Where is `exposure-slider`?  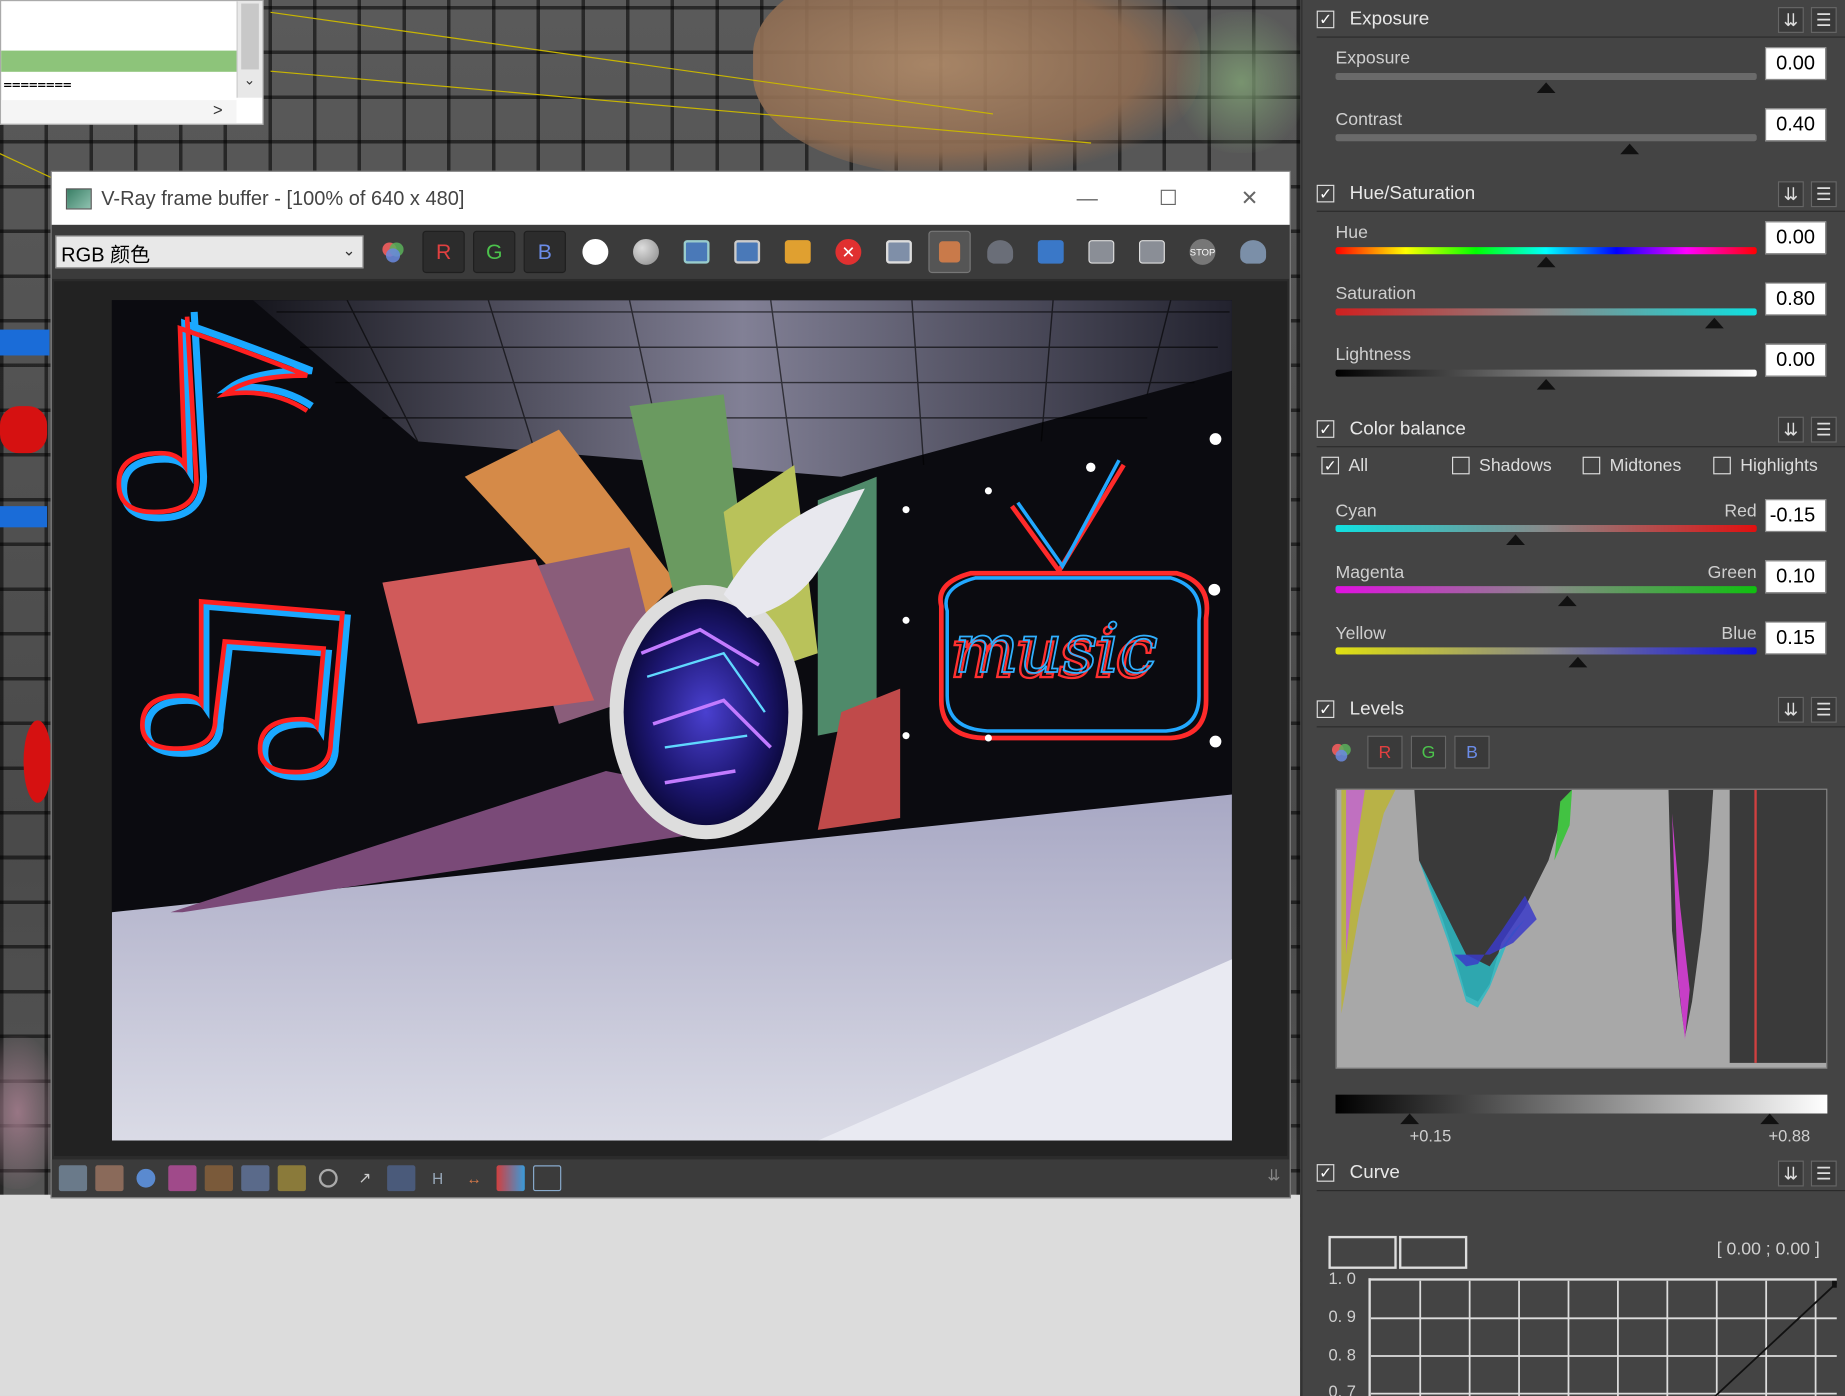
exposure-slider is located at coordinates (1546, 76).